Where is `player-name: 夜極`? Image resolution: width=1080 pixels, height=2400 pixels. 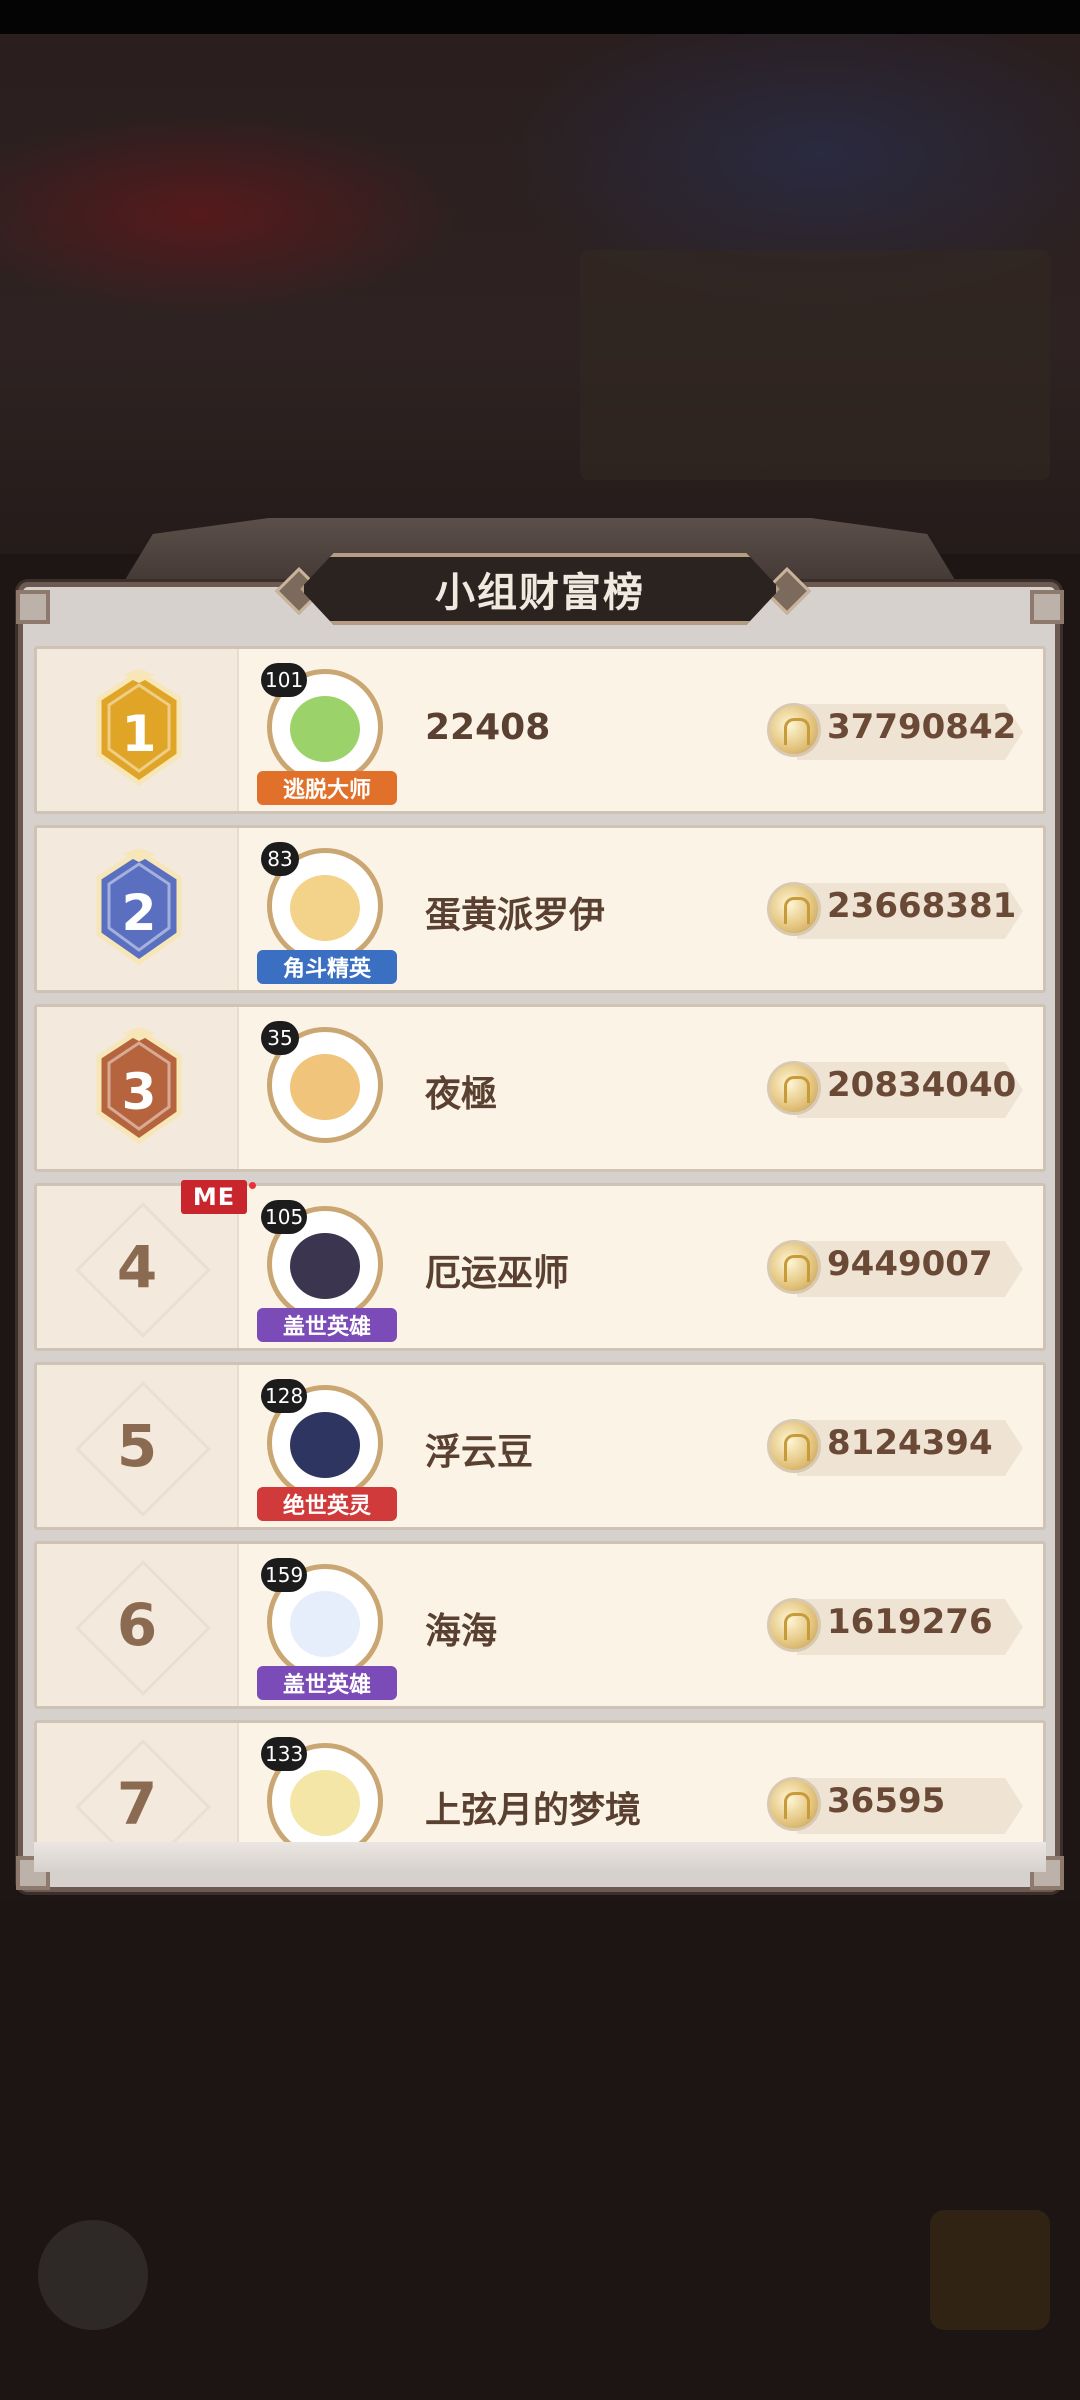
player-name: 夜極 is located at coordinates (461, 1094).